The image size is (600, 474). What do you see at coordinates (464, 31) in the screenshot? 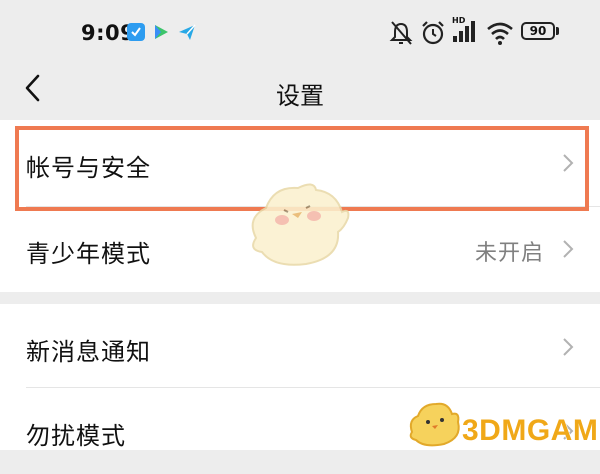
I see `signal-bars-icon` at bounding box center [464, 31].